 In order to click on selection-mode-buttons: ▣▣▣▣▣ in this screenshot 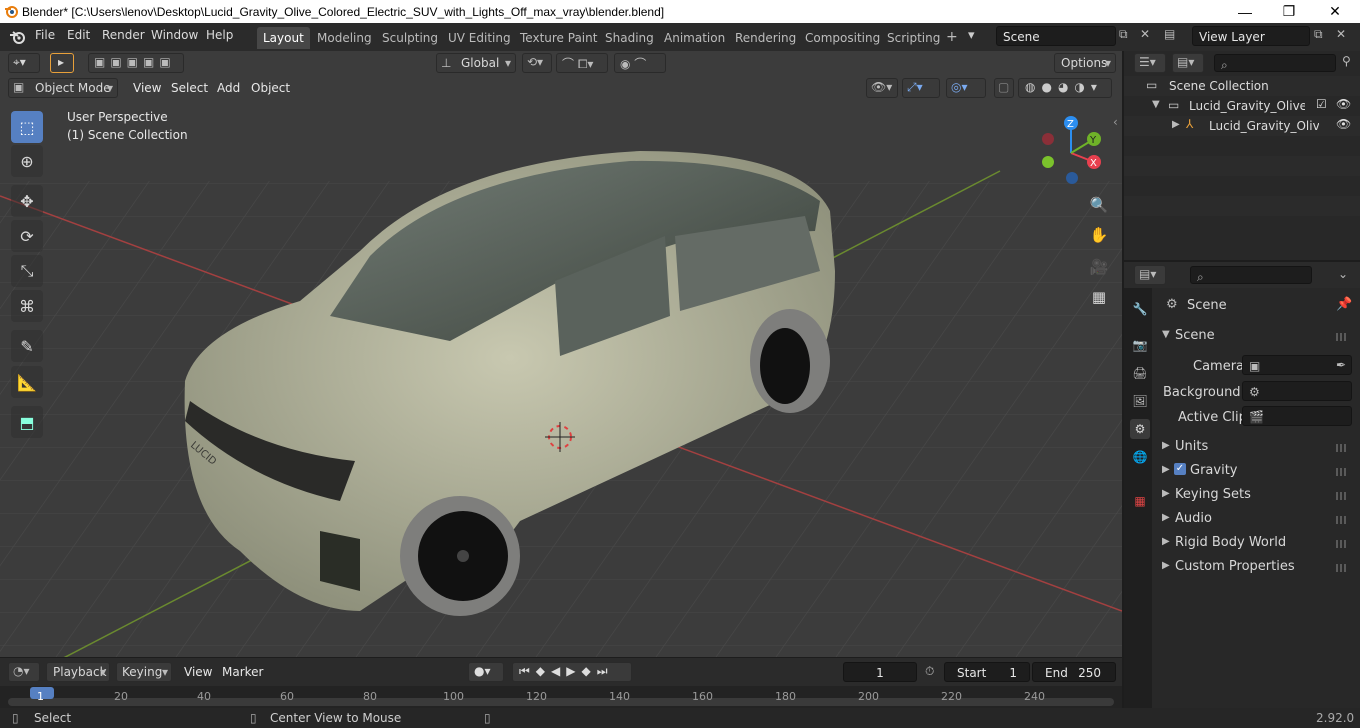, I will do `click(136, 63)`.